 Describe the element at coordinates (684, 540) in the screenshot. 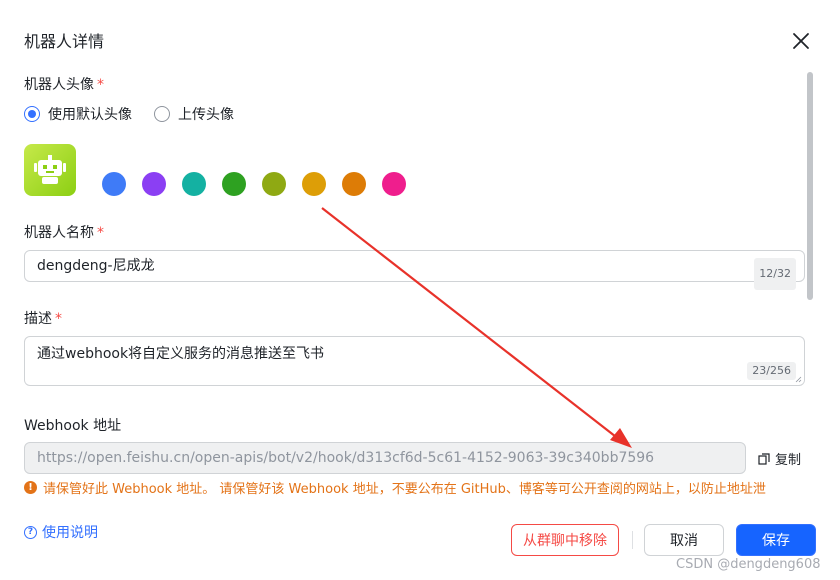

I see `cancel-button: 取消` at that location.